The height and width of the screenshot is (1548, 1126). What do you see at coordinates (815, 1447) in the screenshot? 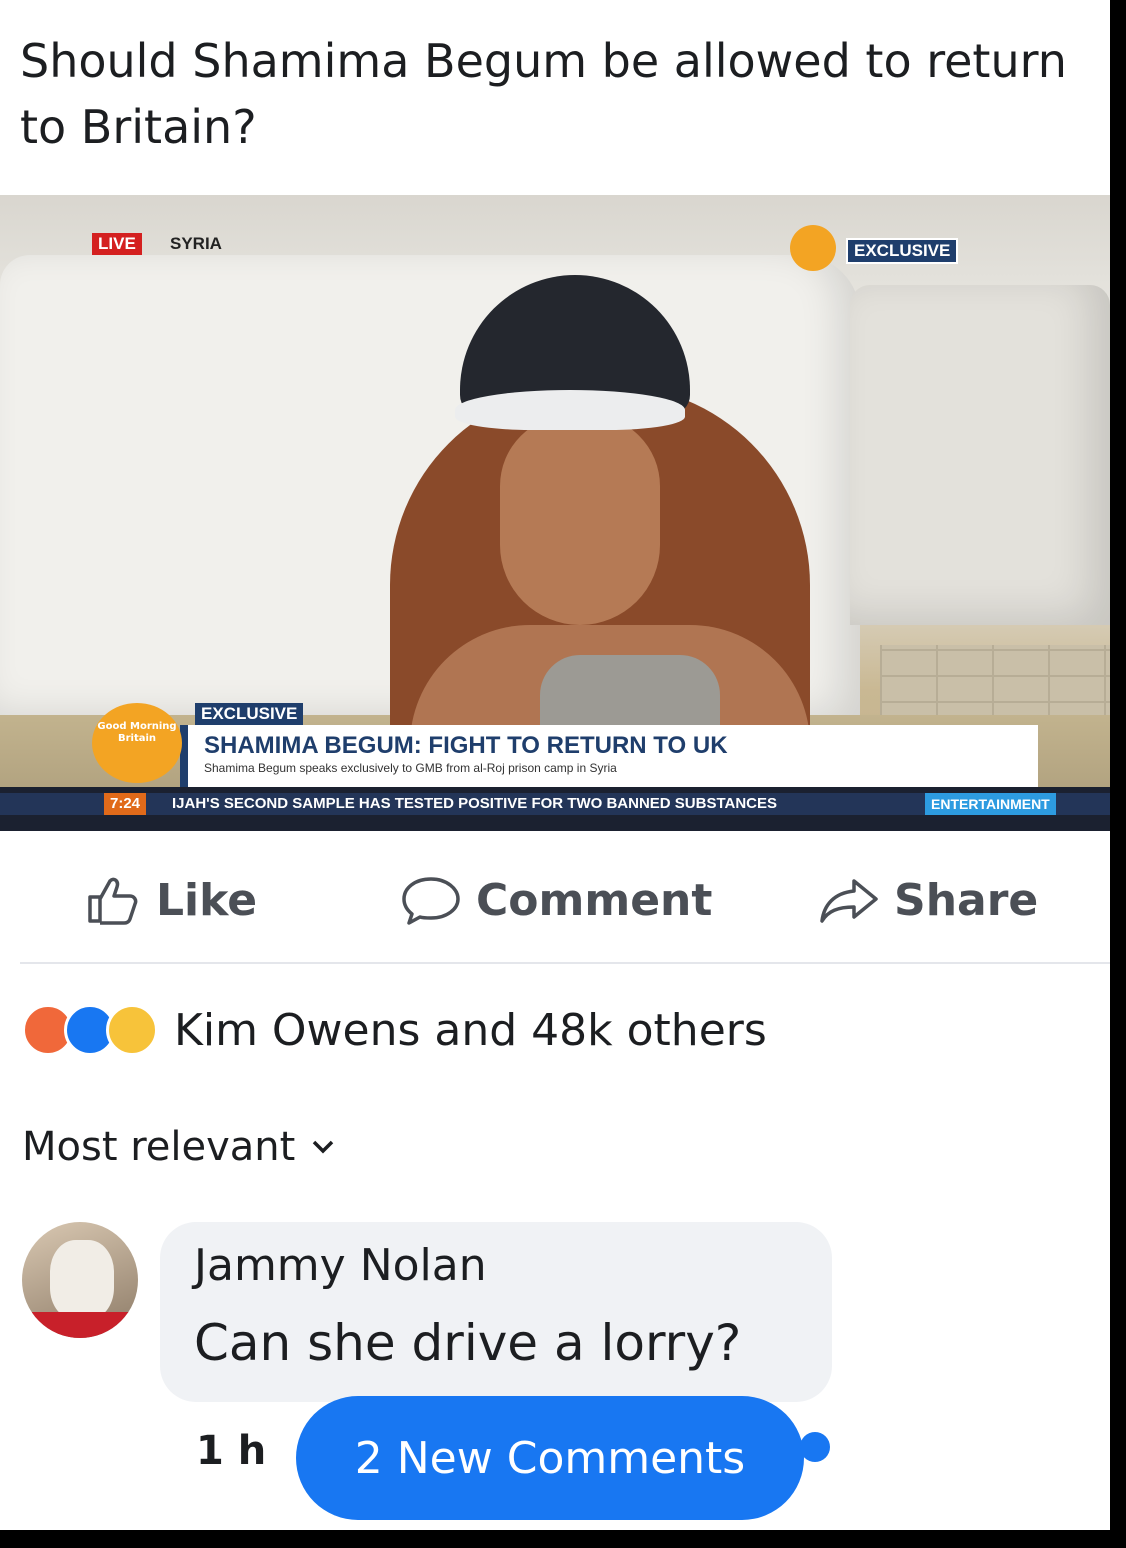
I see `notification-dot-icon` at bounding box center [815, 1447].